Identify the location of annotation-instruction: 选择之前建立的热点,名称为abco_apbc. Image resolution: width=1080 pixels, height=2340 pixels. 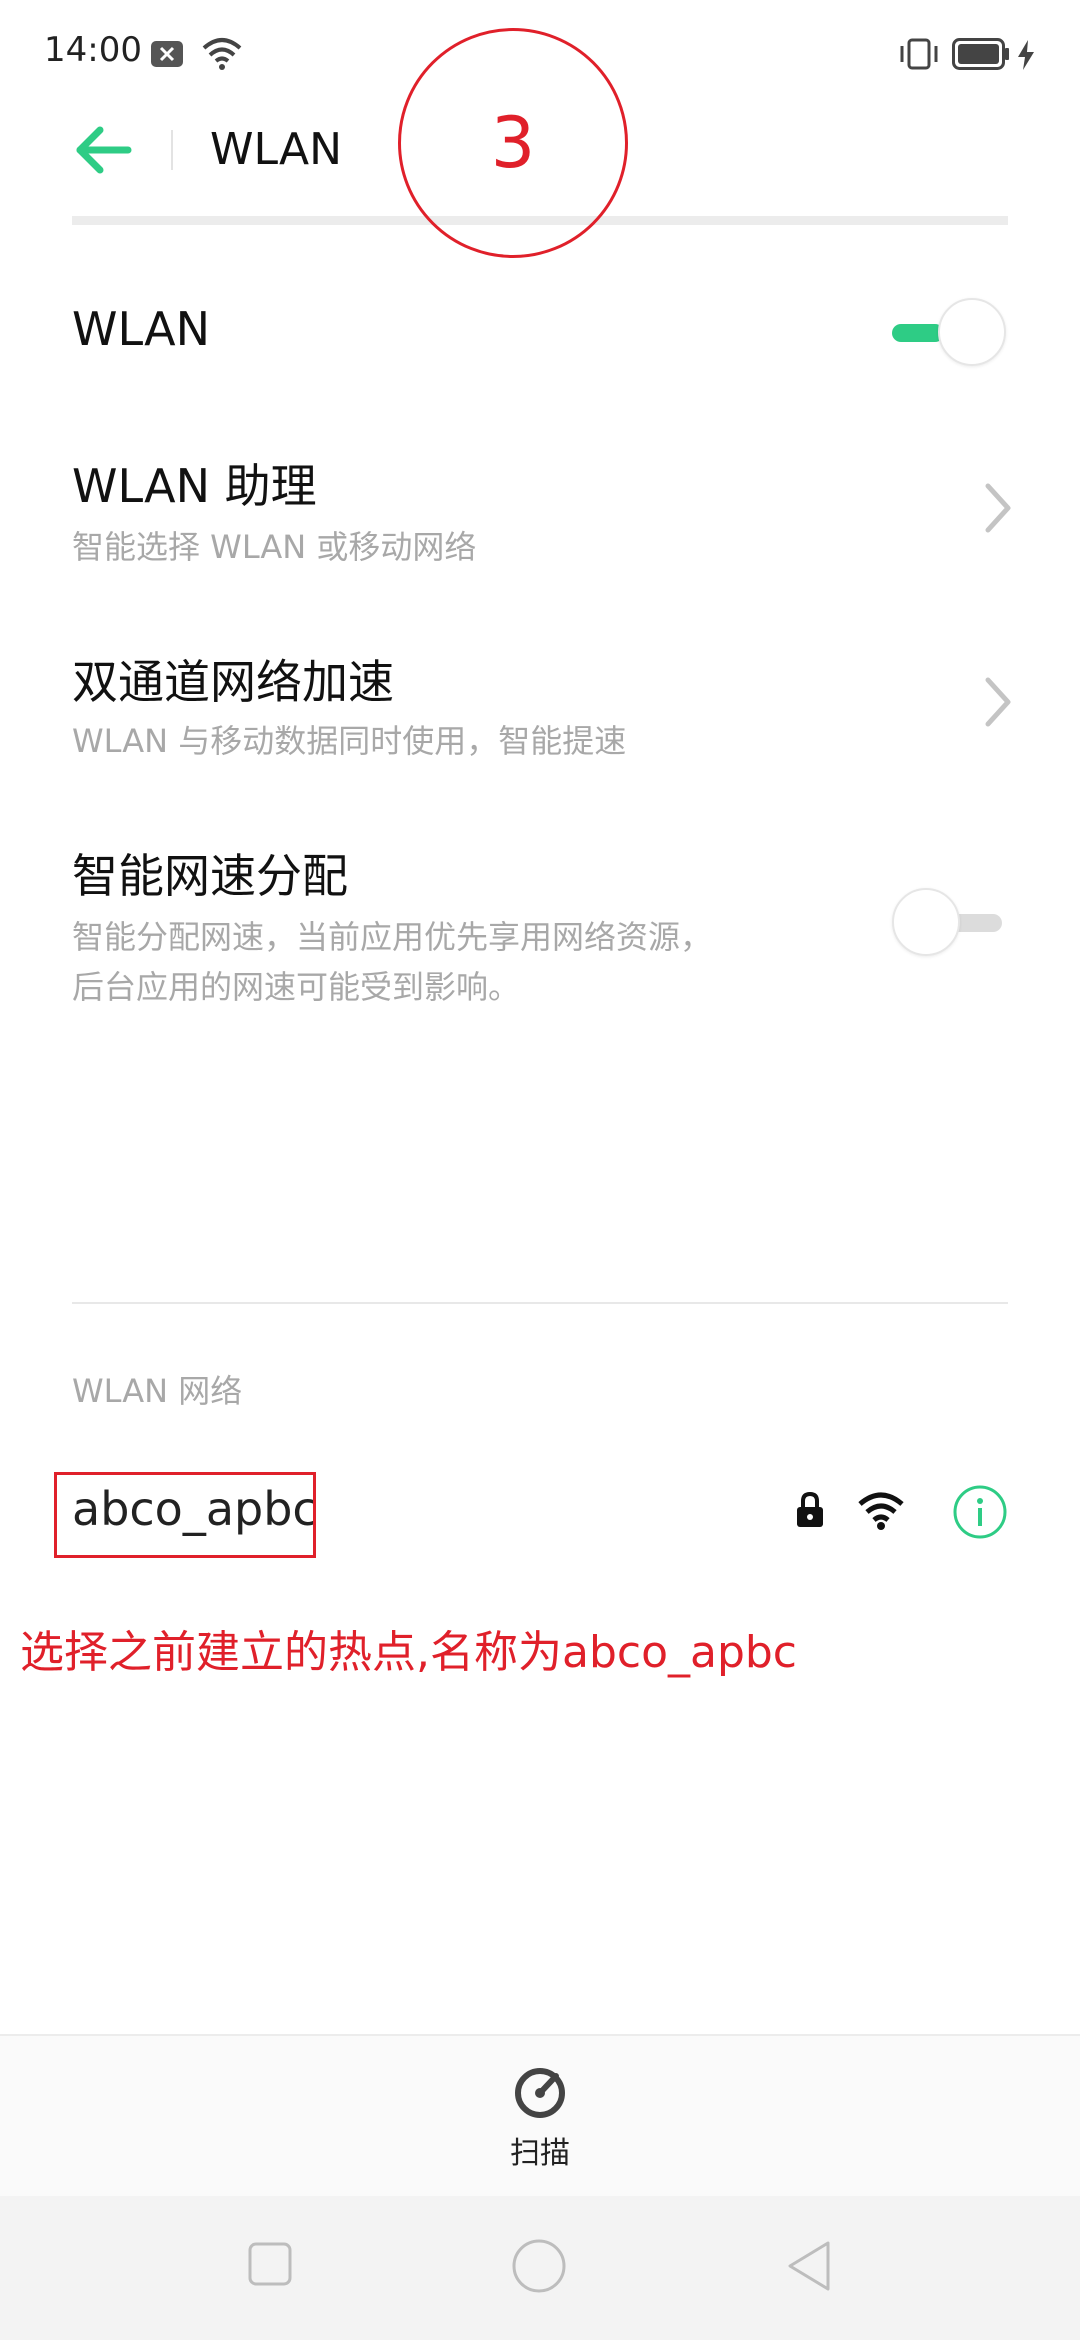
(409, 1652).